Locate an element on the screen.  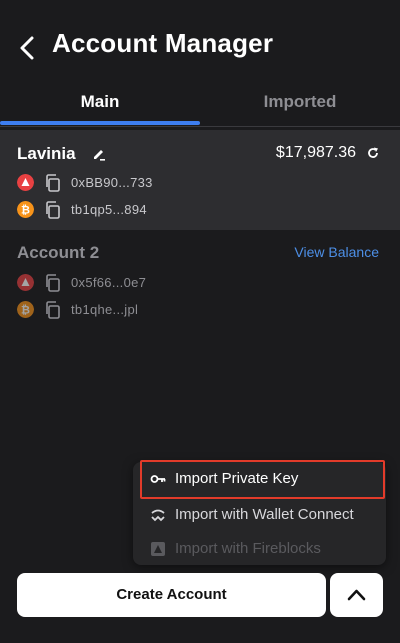
address-text: 0x5f66...0e7 is located at coordinates (109, 282).